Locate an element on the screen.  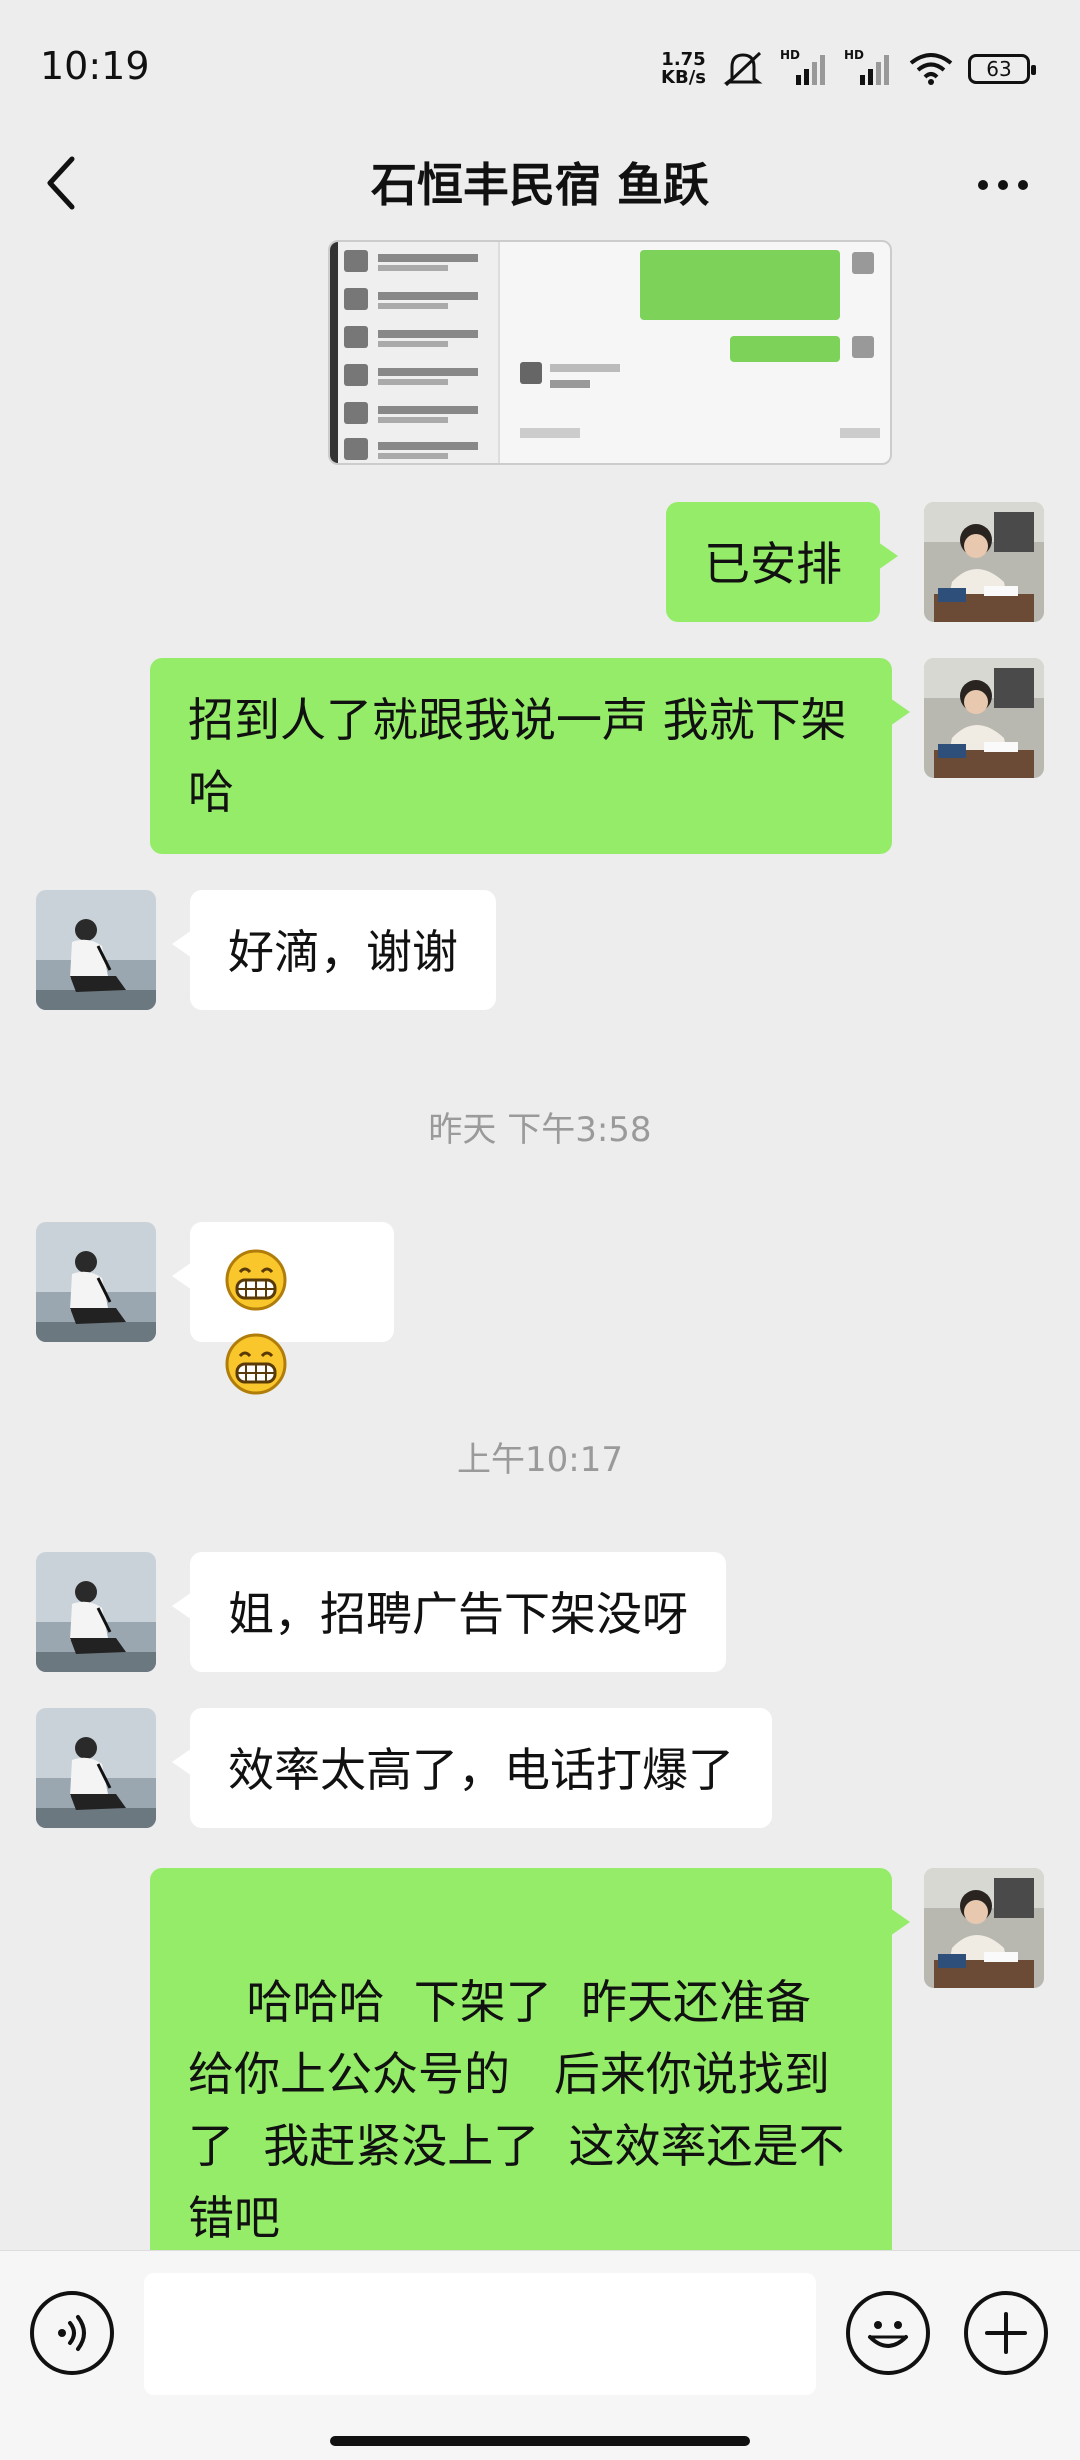
message-bubble: 姐，招聘广告下架没呀 is located at coordinates (449, 1612).